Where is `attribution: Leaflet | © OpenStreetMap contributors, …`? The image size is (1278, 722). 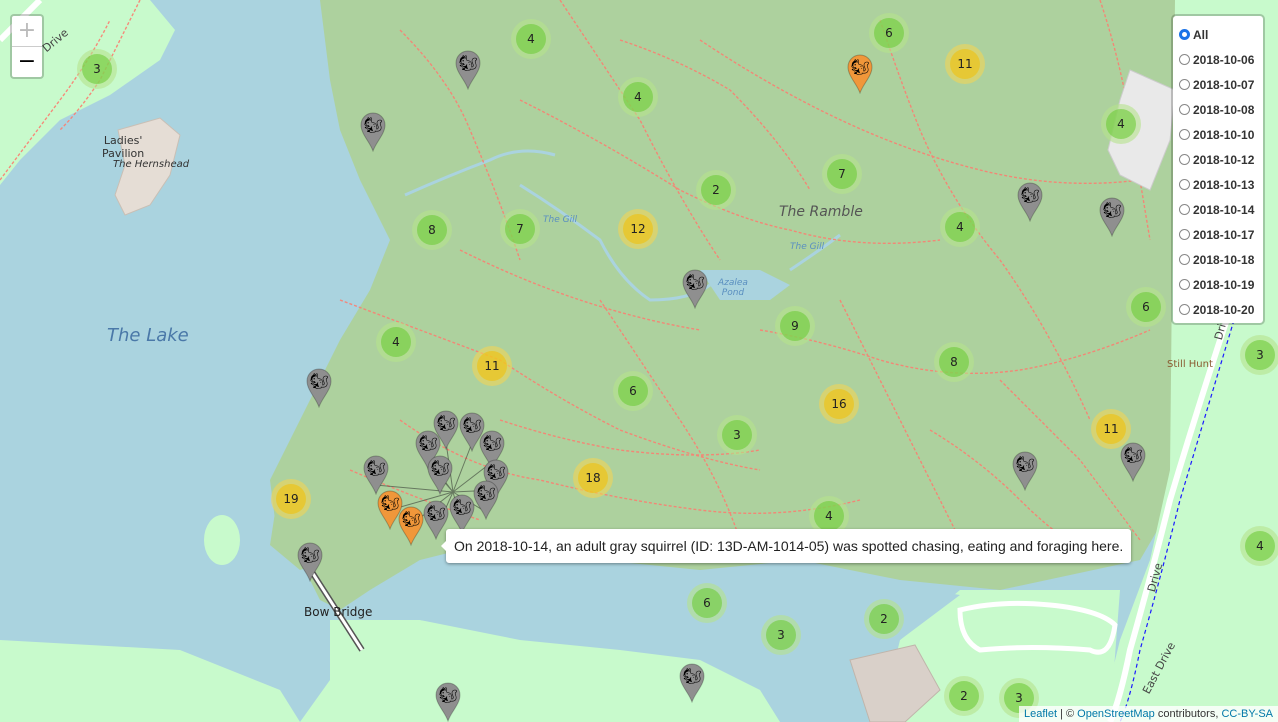
attribution: Leaflet | © OpenStreetMap contributors, … is located at coordinates (1148, 714).